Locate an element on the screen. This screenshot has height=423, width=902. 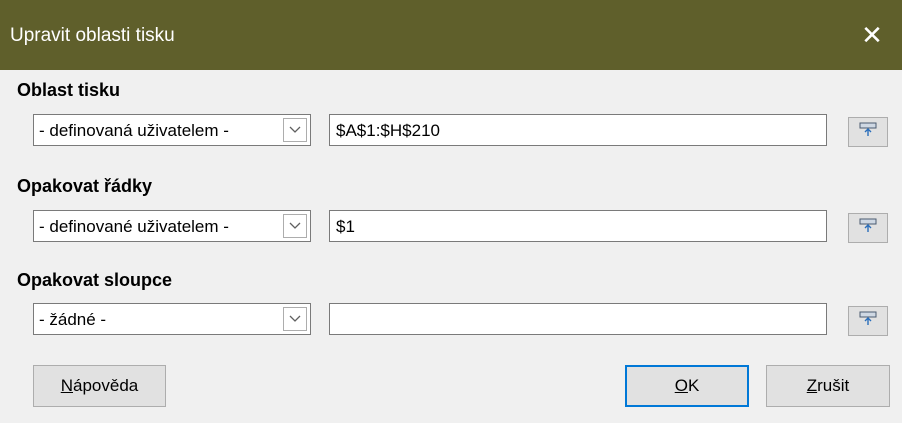
print-range-input-value: $A$1:$H$210 is located at coordinates (388, 130).